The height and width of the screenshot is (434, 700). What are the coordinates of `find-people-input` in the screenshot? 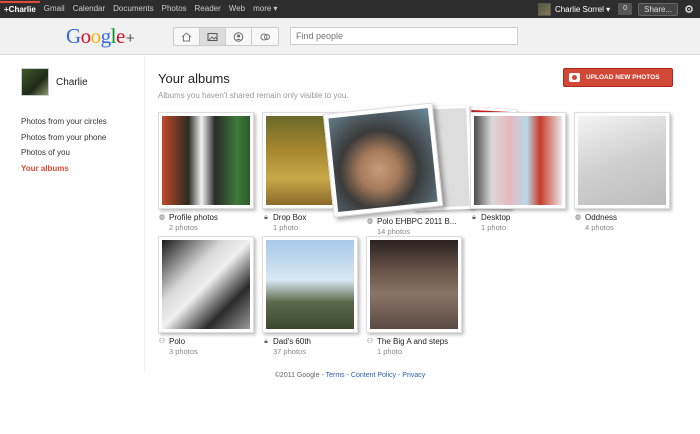 It's located at (404, 36).